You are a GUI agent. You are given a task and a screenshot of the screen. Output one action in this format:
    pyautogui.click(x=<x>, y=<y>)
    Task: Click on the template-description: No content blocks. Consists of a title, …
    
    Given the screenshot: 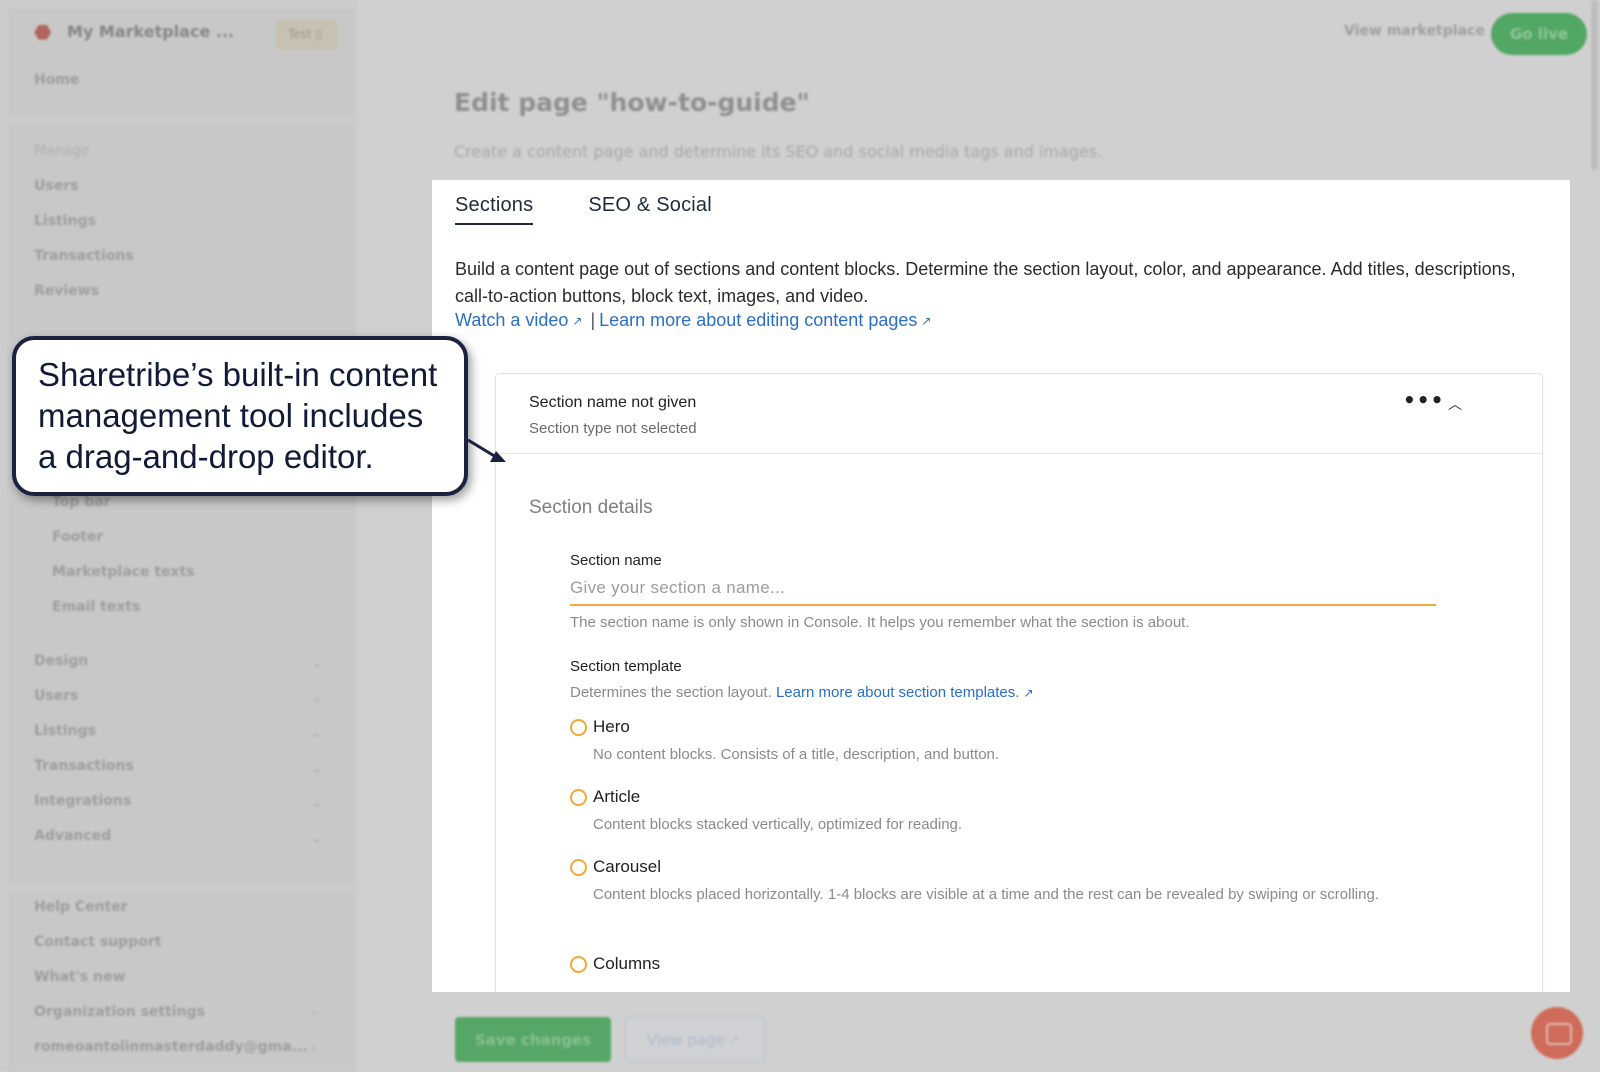 What is the action you would take?
    pyautogui.click(x=796, y=754)
    